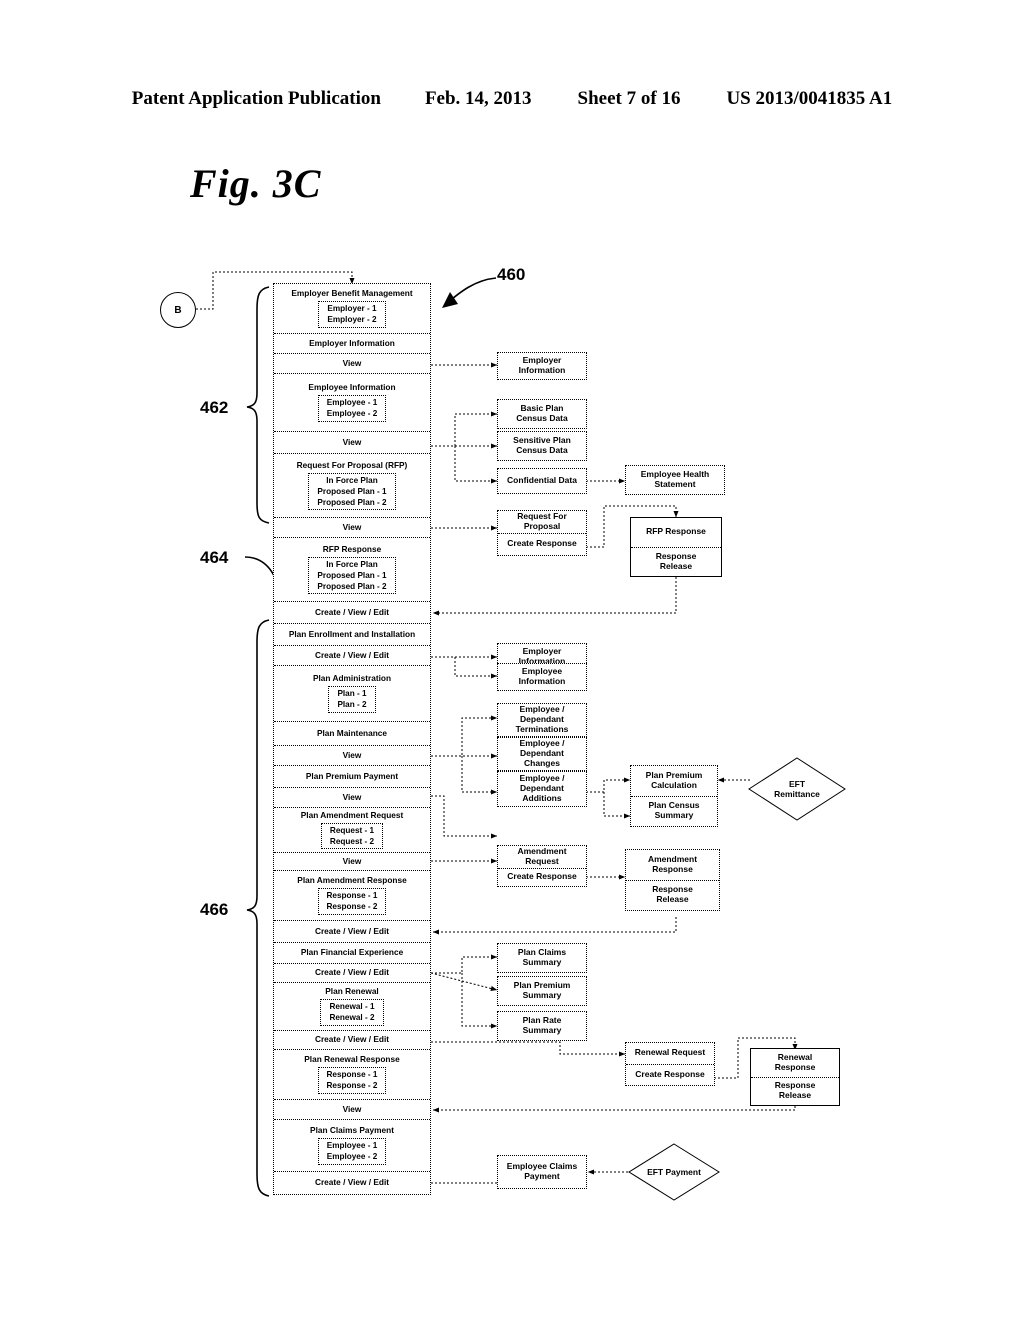  What do you see at coordinates (542, 720) in the screenshot?
I see `node-employee-dependant-terminations: Employee / Dependant Terminations` at bounding box center [542, 720].